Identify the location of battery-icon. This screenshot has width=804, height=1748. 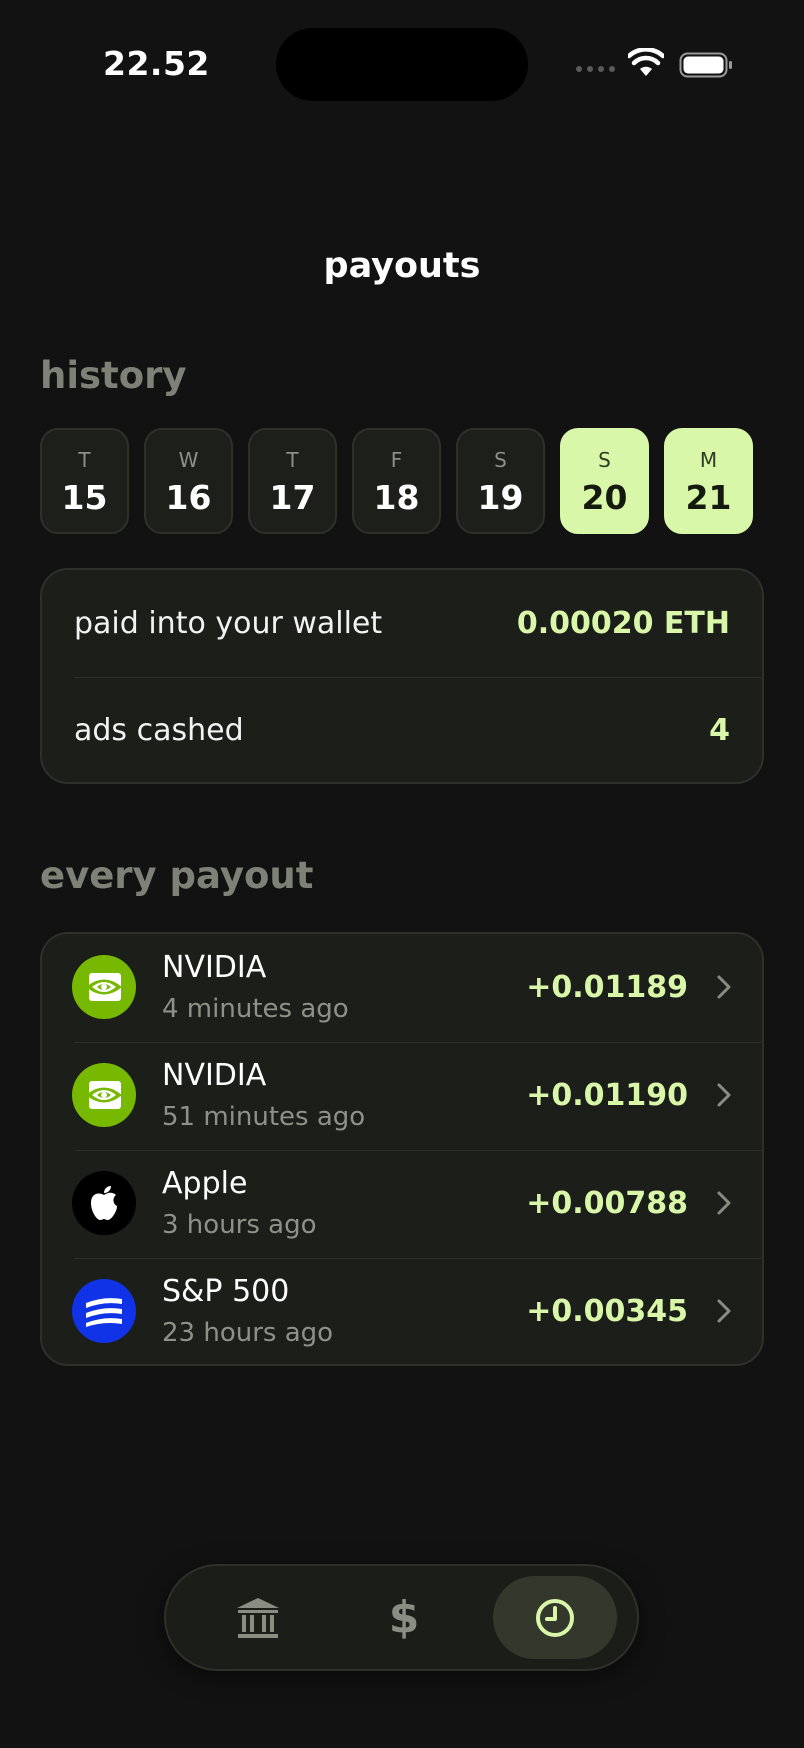
(705, 65).